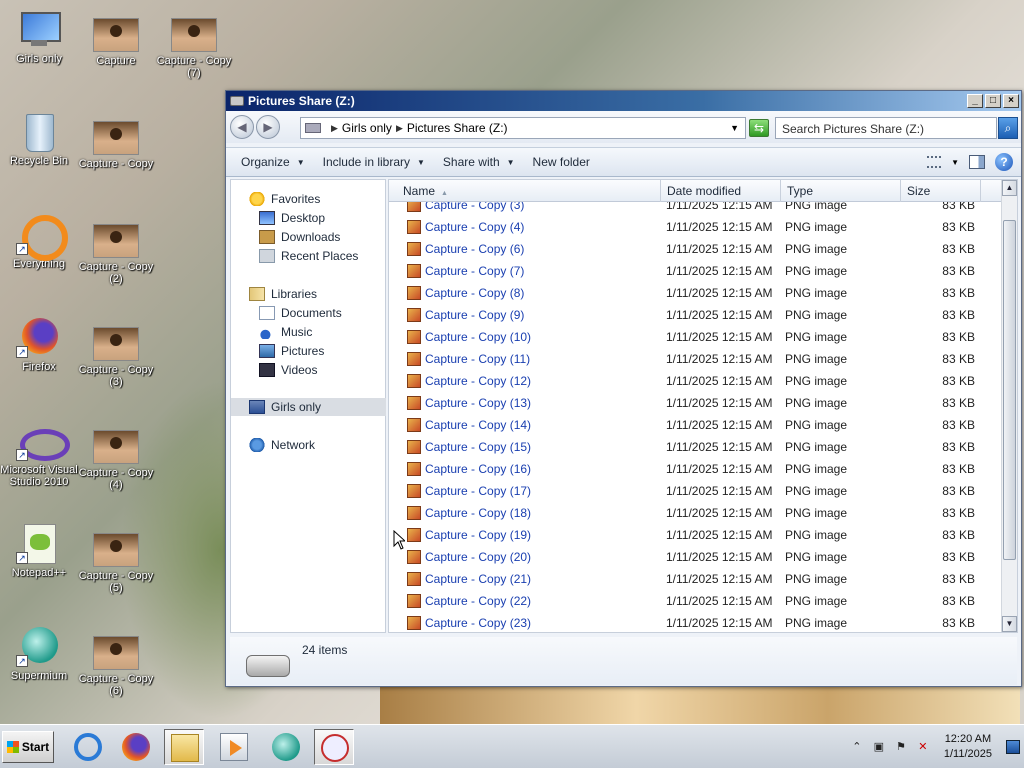 This screenshot has width=1024, height=768. I want to click on organize-button: Organize ▼, so click(273, 162).